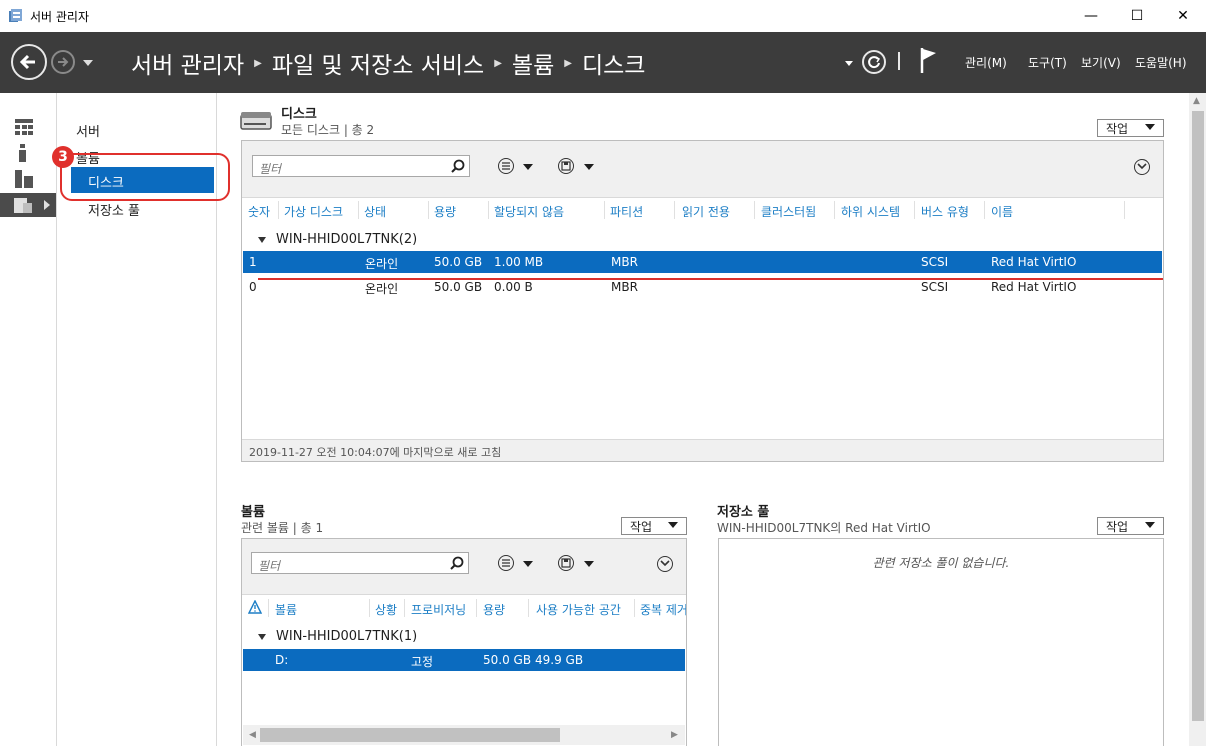 The width and height of the screenshot is (1206, 746). What do you see at coordinates (313, 211) in the screenshot?
I see `col-virtual-disk: 가상 디스크` at bounding box center [313, 211].